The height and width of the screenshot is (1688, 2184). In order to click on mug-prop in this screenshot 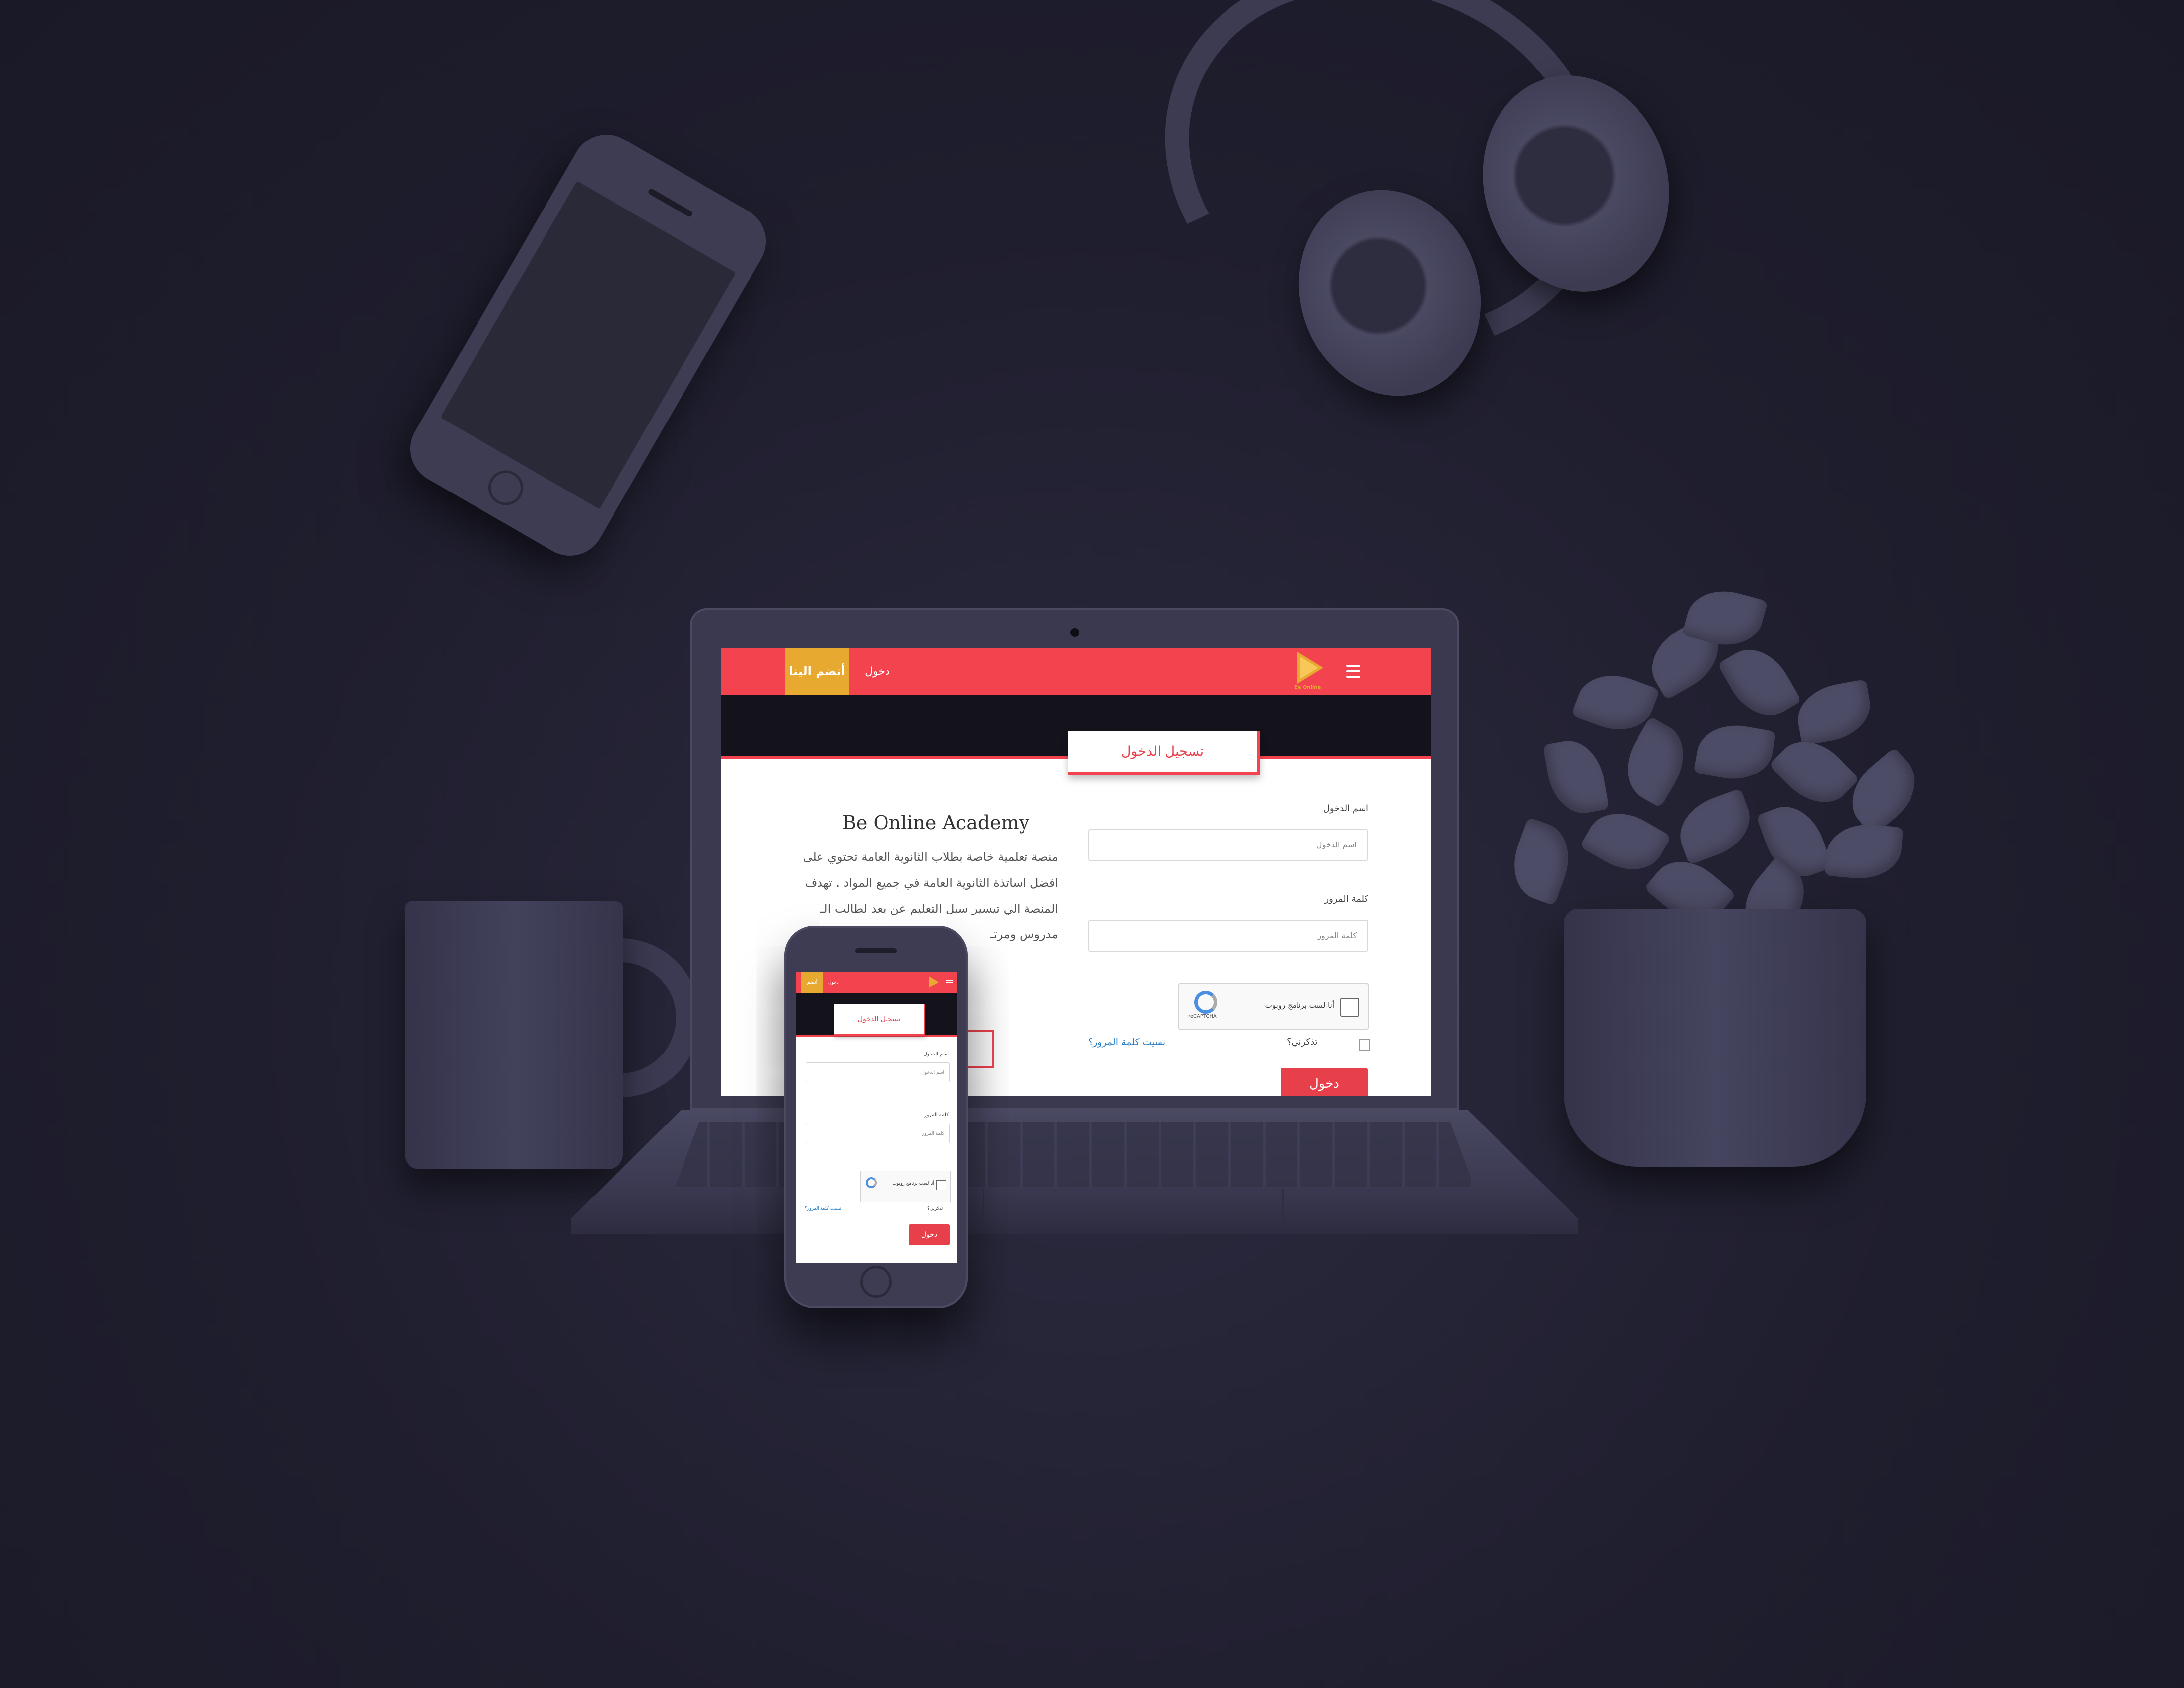, I will do `click(514, 1035)`.